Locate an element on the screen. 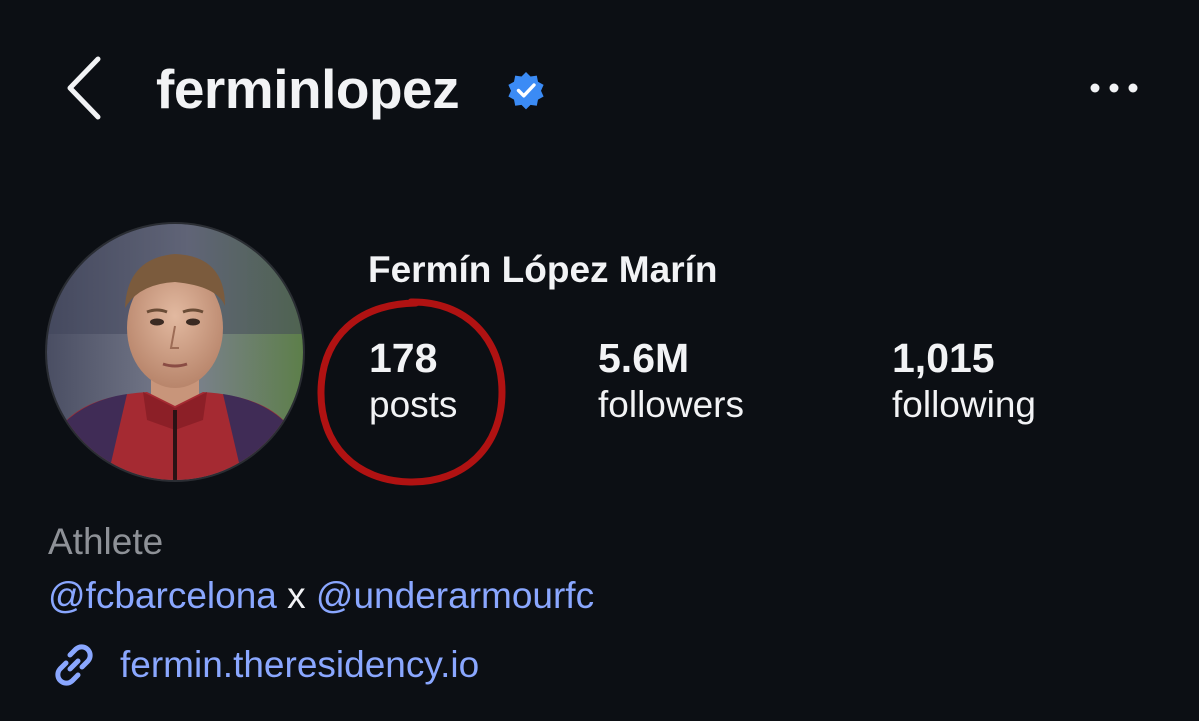  profile-username: ferminlopez is located at coordinates (308, 89).